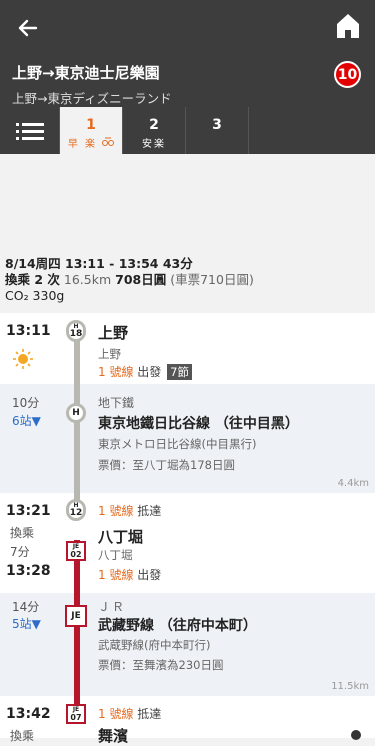 The height and width of the screenshot is (746, 375). I want to click on ride-duration: 10分, so click(26, 403).